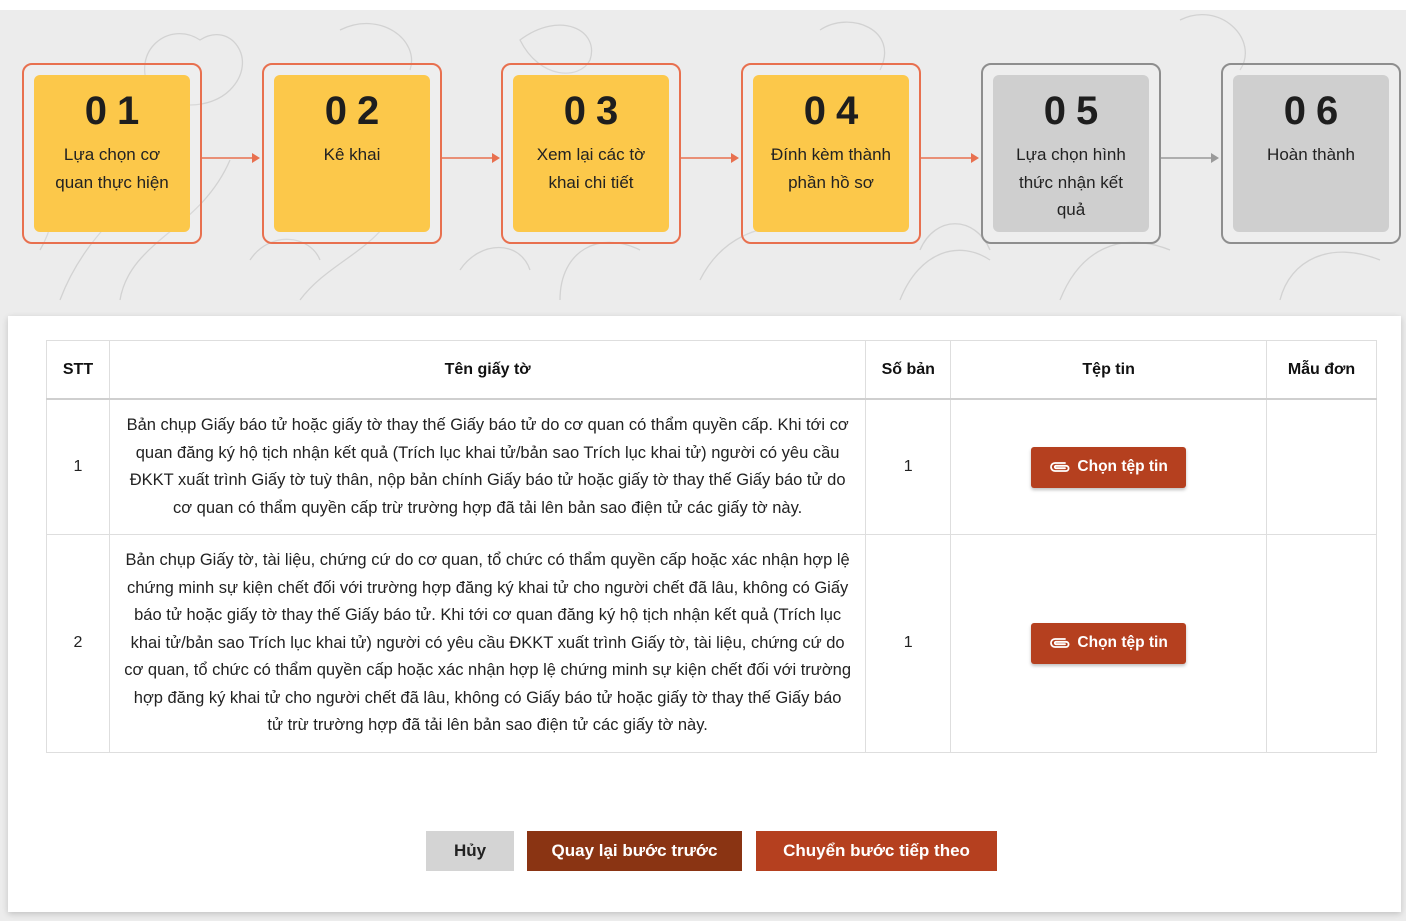 Image resolution: width=1406 pixels, height=921 pixels. I want to click on step-3: 03 Xem lại các tờ khai chi tiết, so click(591, 153).